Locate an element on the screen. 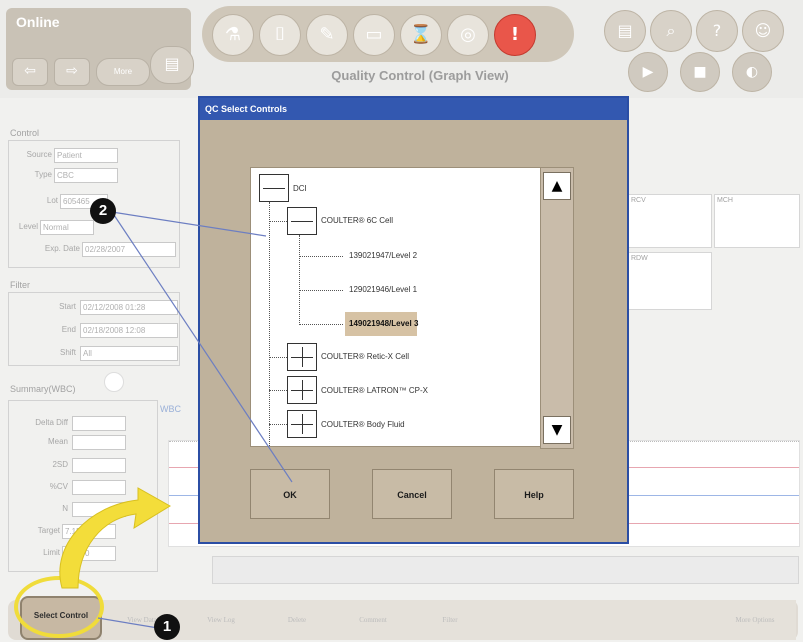 The height and width of the screenshot is (642, 803). callout-1: 1 is located at coordinates (167, 627).